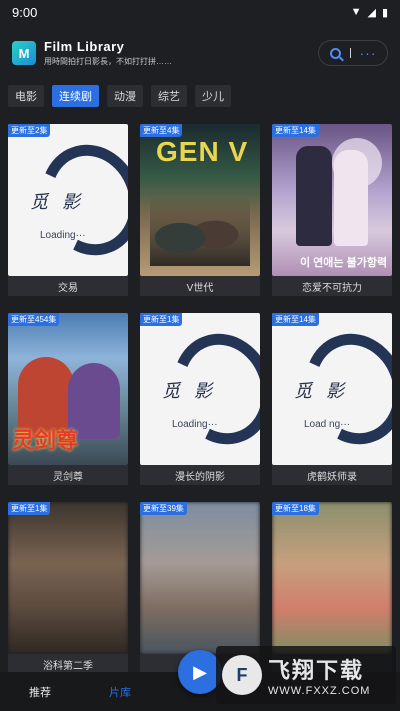  I want to click on more-icon: ···, so click(368, 53).